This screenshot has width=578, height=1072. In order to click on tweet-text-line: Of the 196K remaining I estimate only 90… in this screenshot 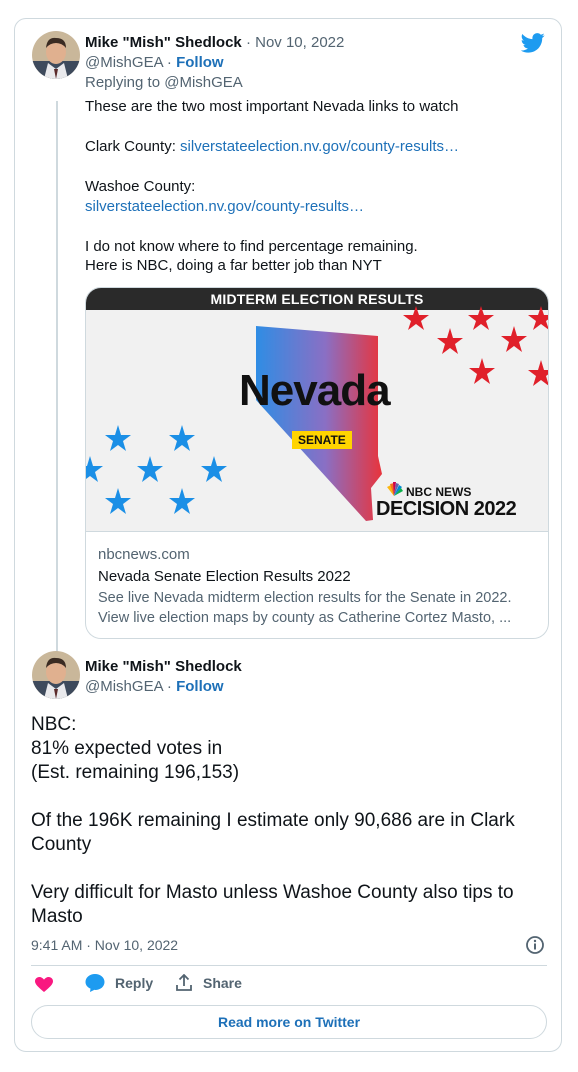, I will do `click(273, 820)`.